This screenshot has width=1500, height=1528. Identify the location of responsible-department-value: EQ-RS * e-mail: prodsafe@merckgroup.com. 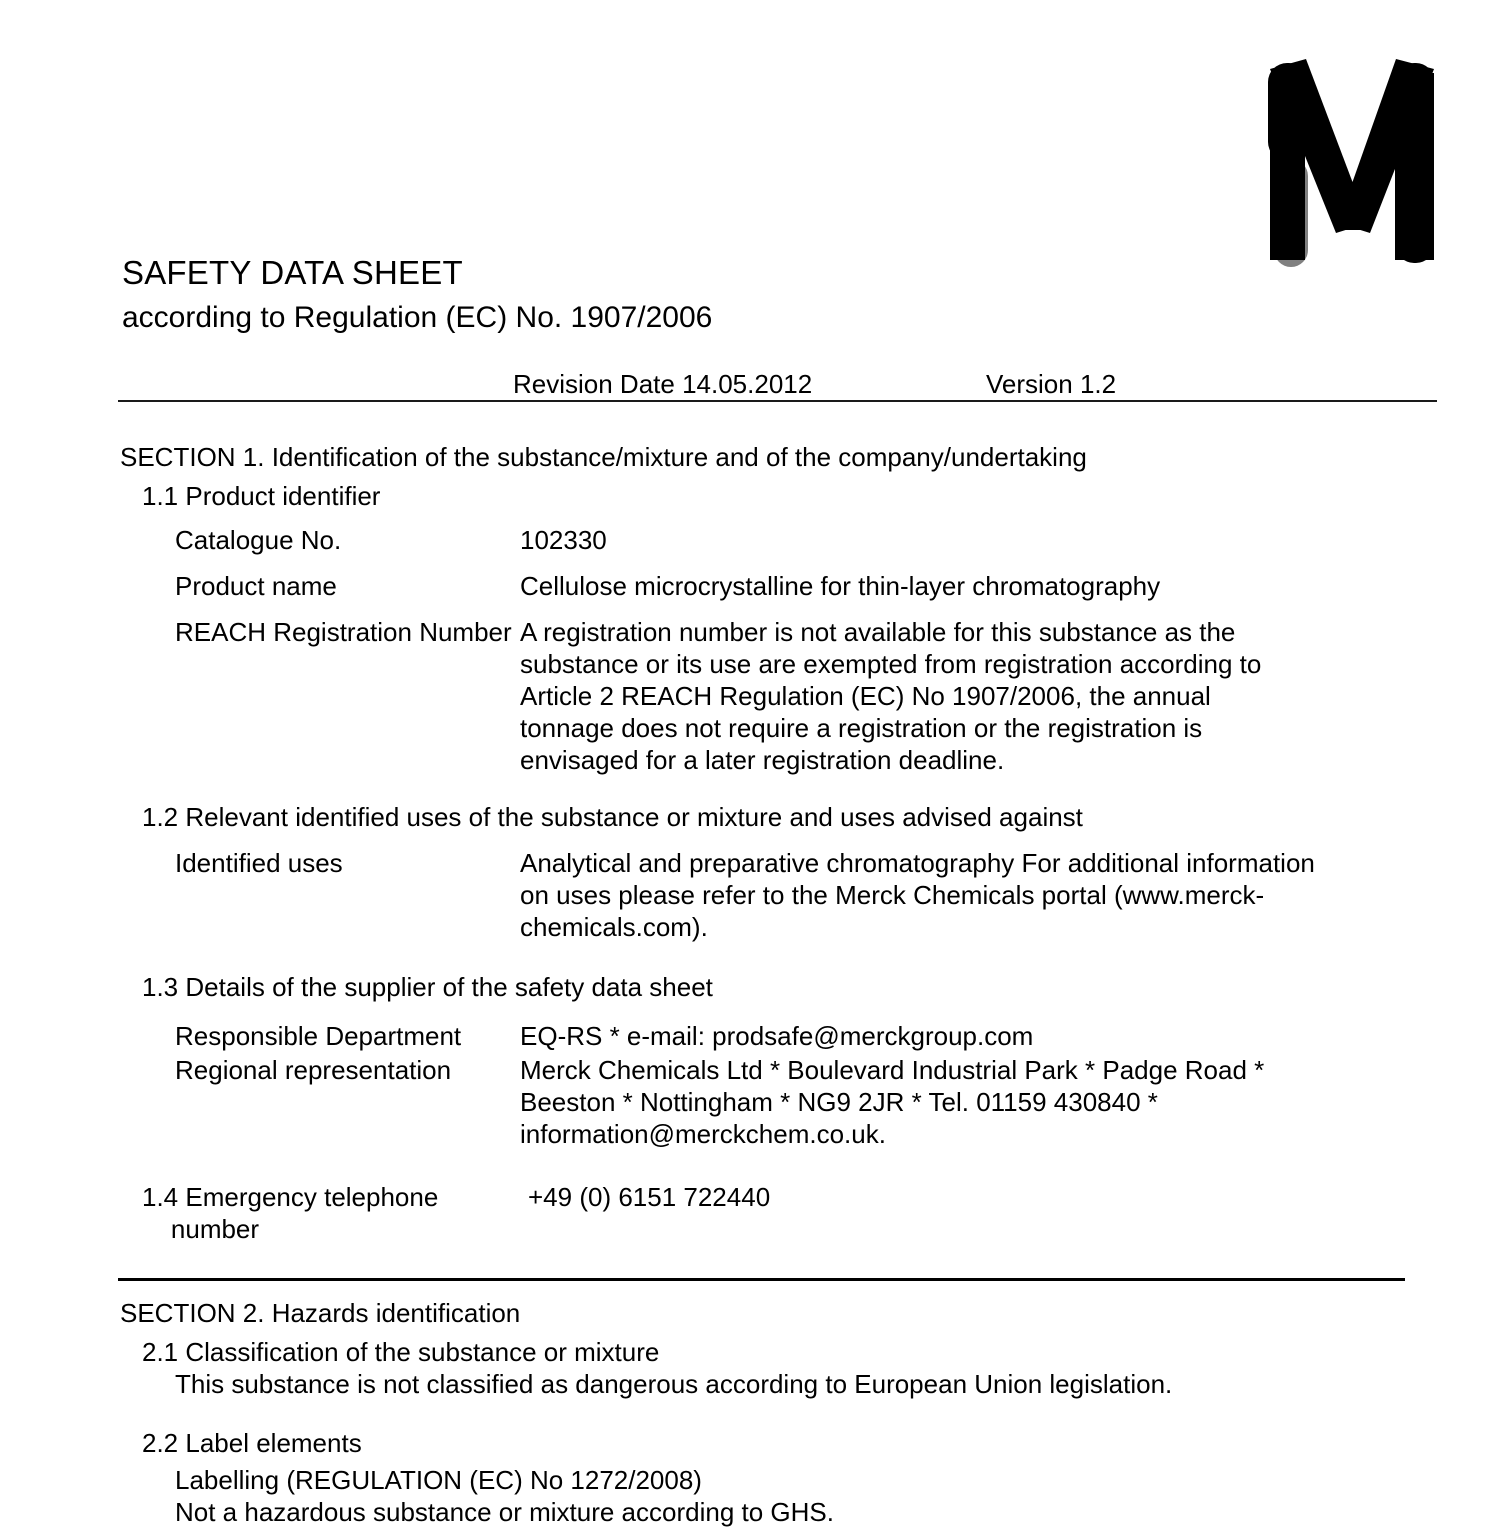
(777, 1036).